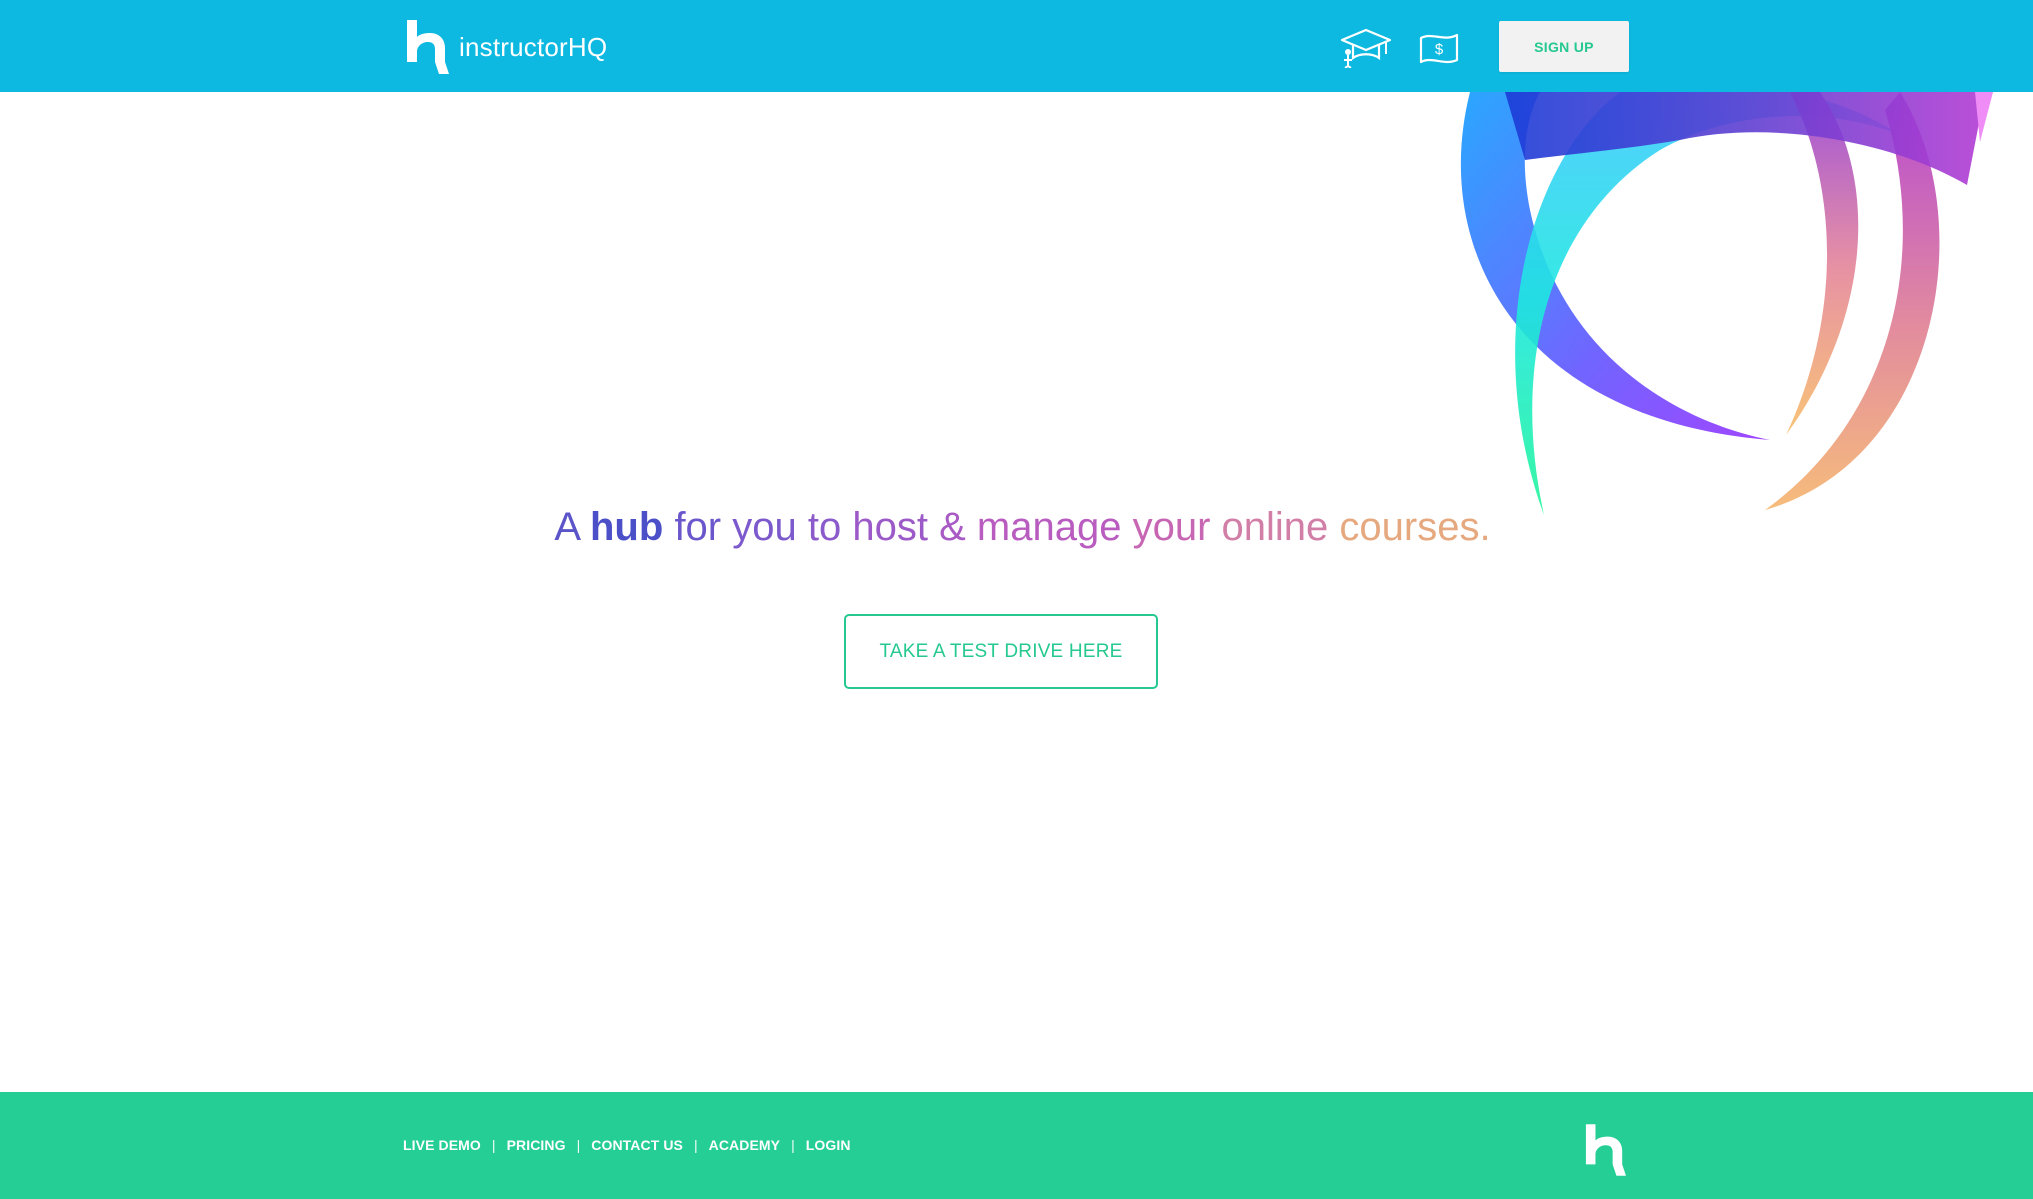 The width and height of the screenshot is (2033, 1199). Describe the element at coordinates (627, 527) in the screenshot. I see `tagline-word: hub` at that location.